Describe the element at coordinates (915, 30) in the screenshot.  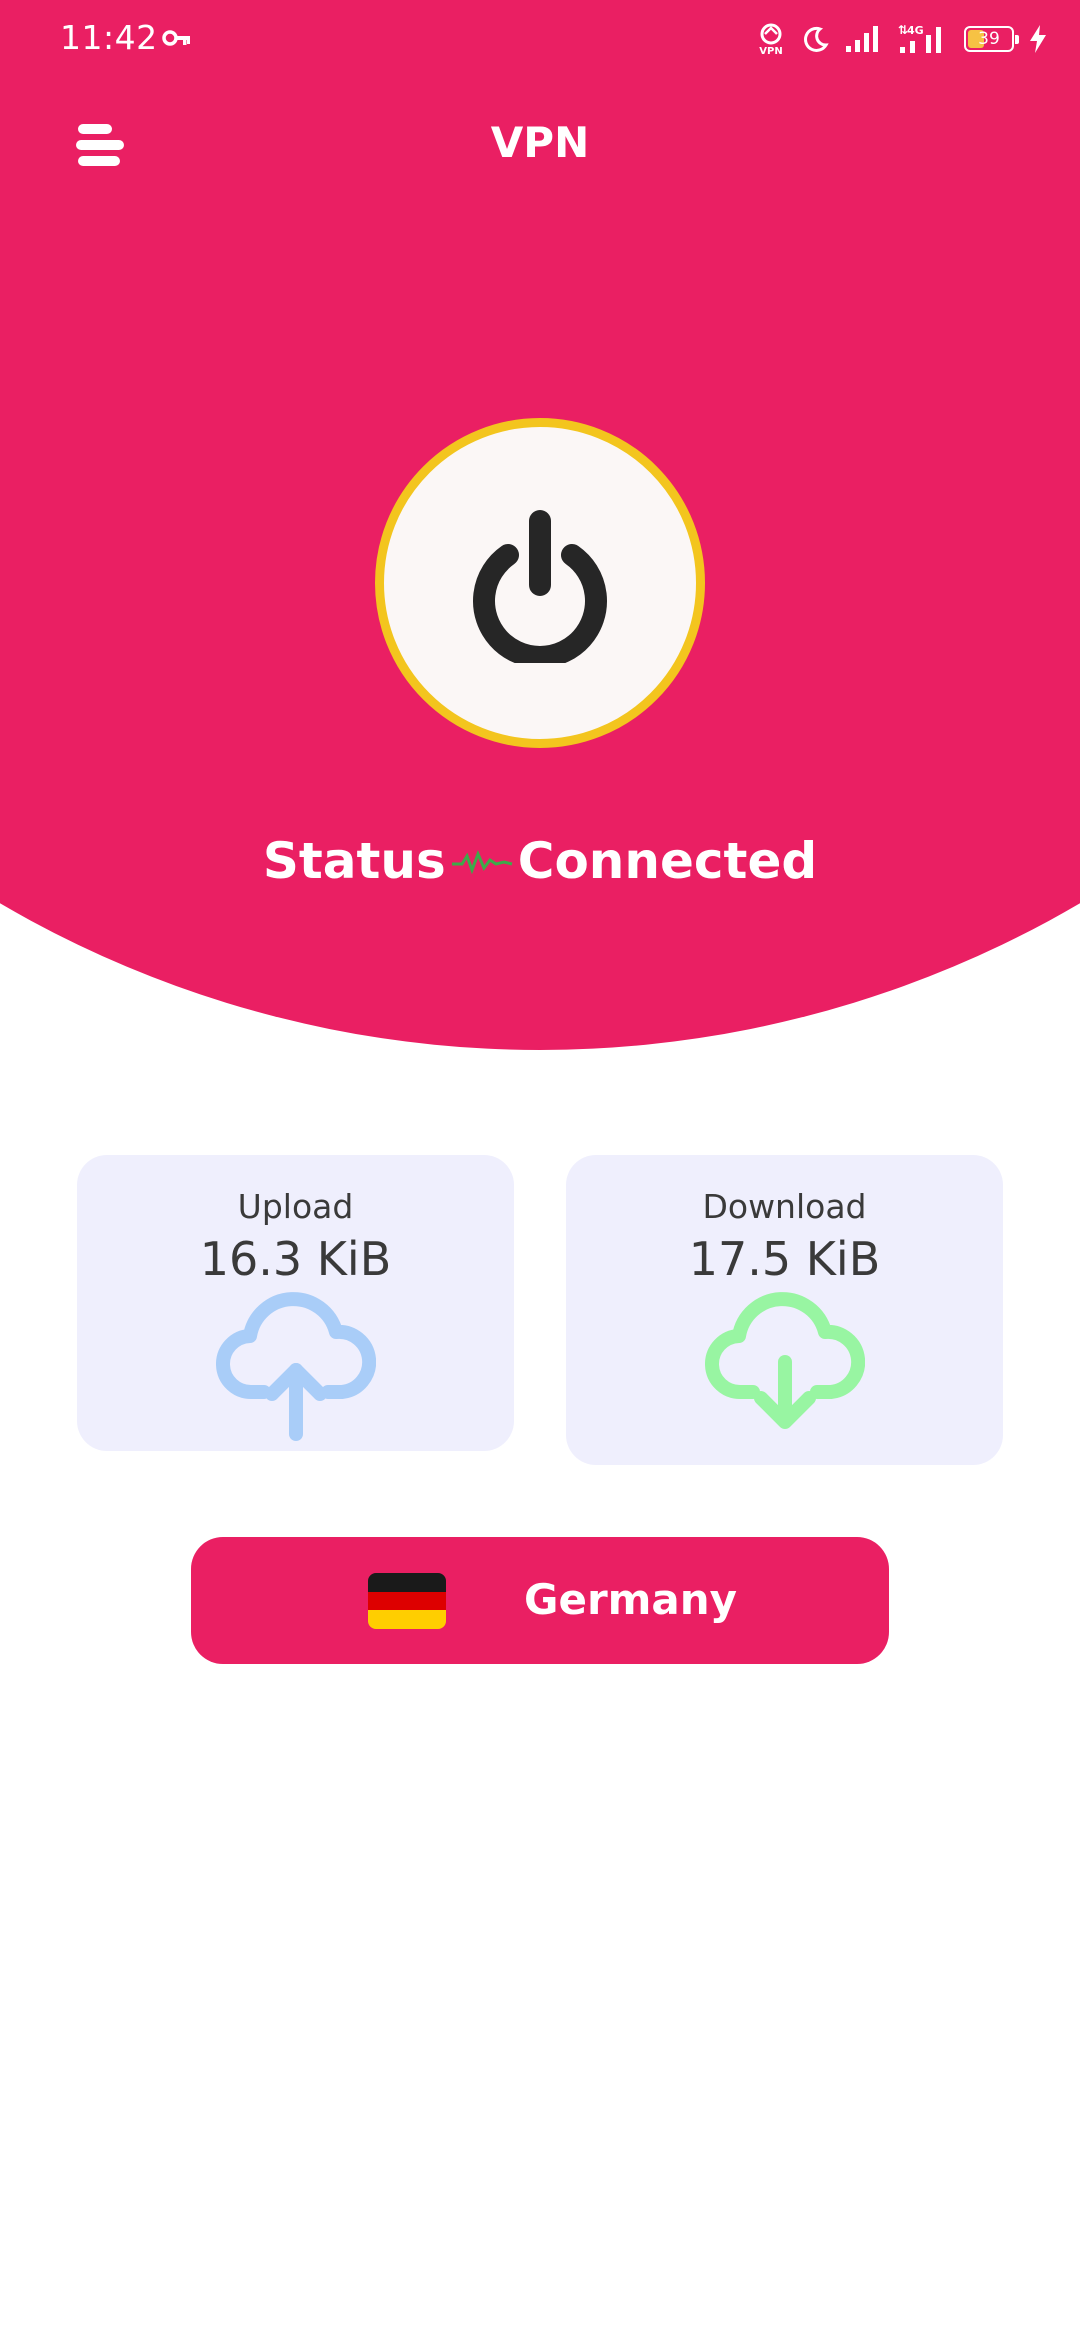
I see `network-label: 4G` at that location.